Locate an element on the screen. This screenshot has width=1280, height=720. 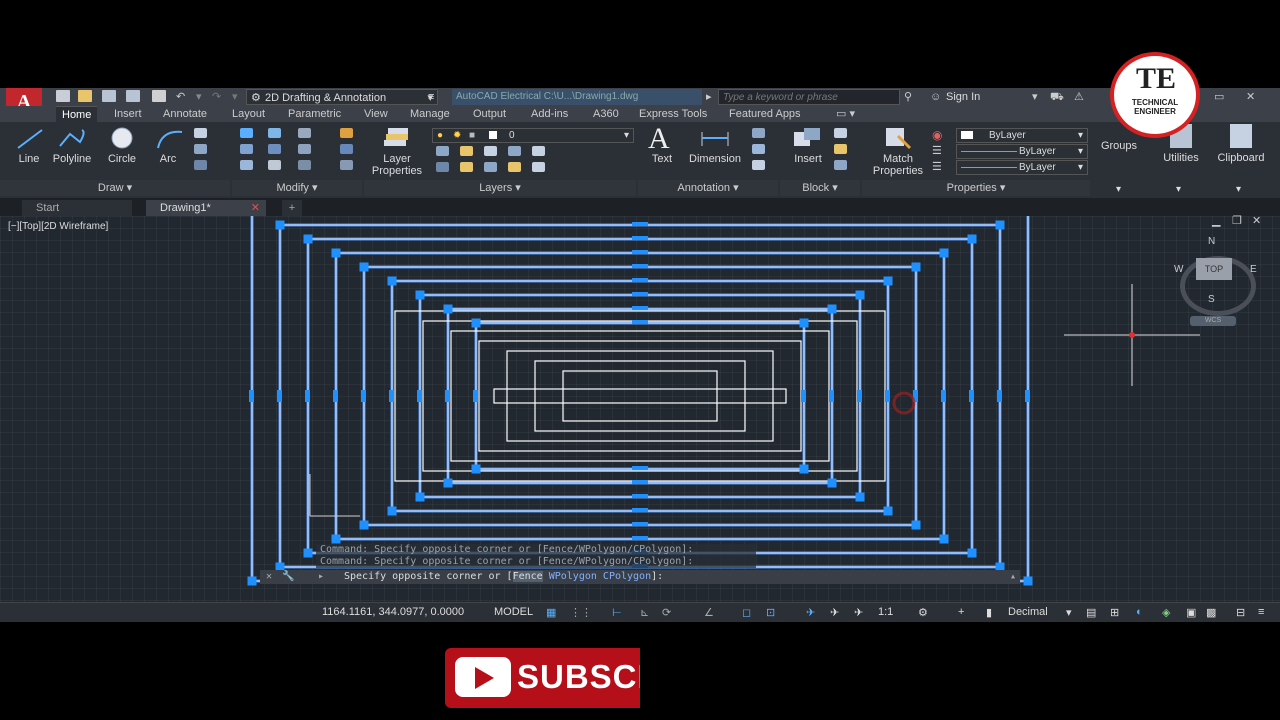
osnap-icon: ◻ is located at coordinates (746, 612).